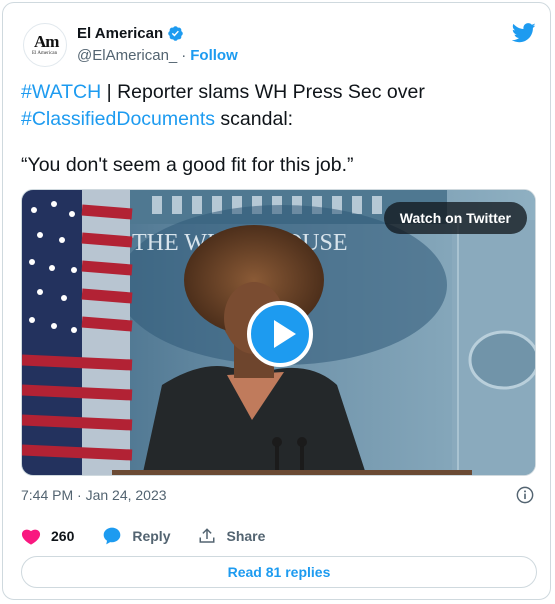 The height and width of the screenshot is (604, 555). Describe the element at coordinates (118, 119) in the screenshot. I see `hashtag-classified-documents-link: #ClassifiedDocuments` at that location.